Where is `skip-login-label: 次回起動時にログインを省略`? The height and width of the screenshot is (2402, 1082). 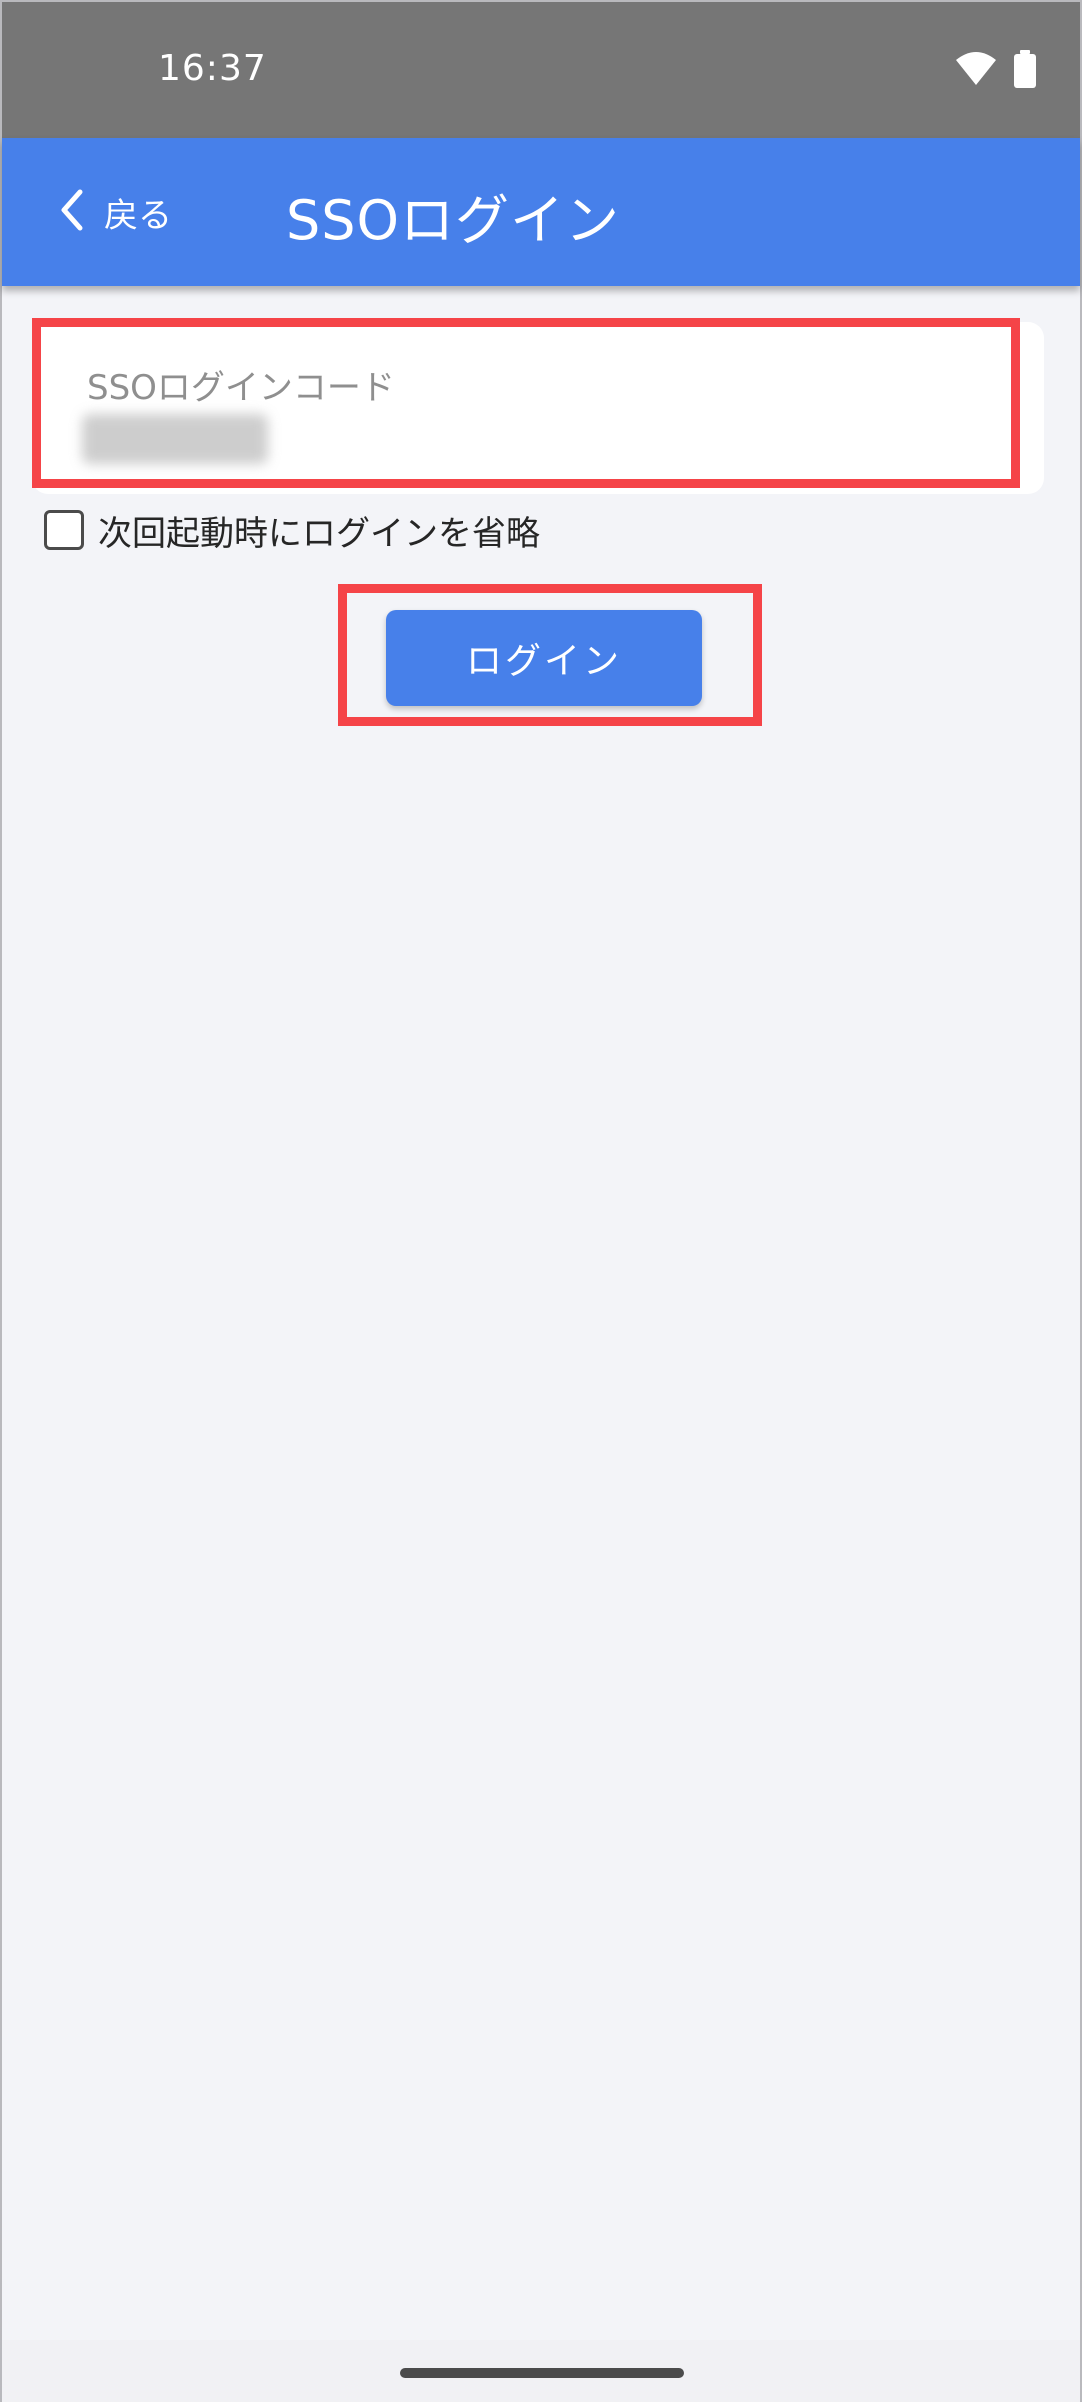 skip-login-label: 次回起動時にログインを省略 is located at coordinates (319, 533).